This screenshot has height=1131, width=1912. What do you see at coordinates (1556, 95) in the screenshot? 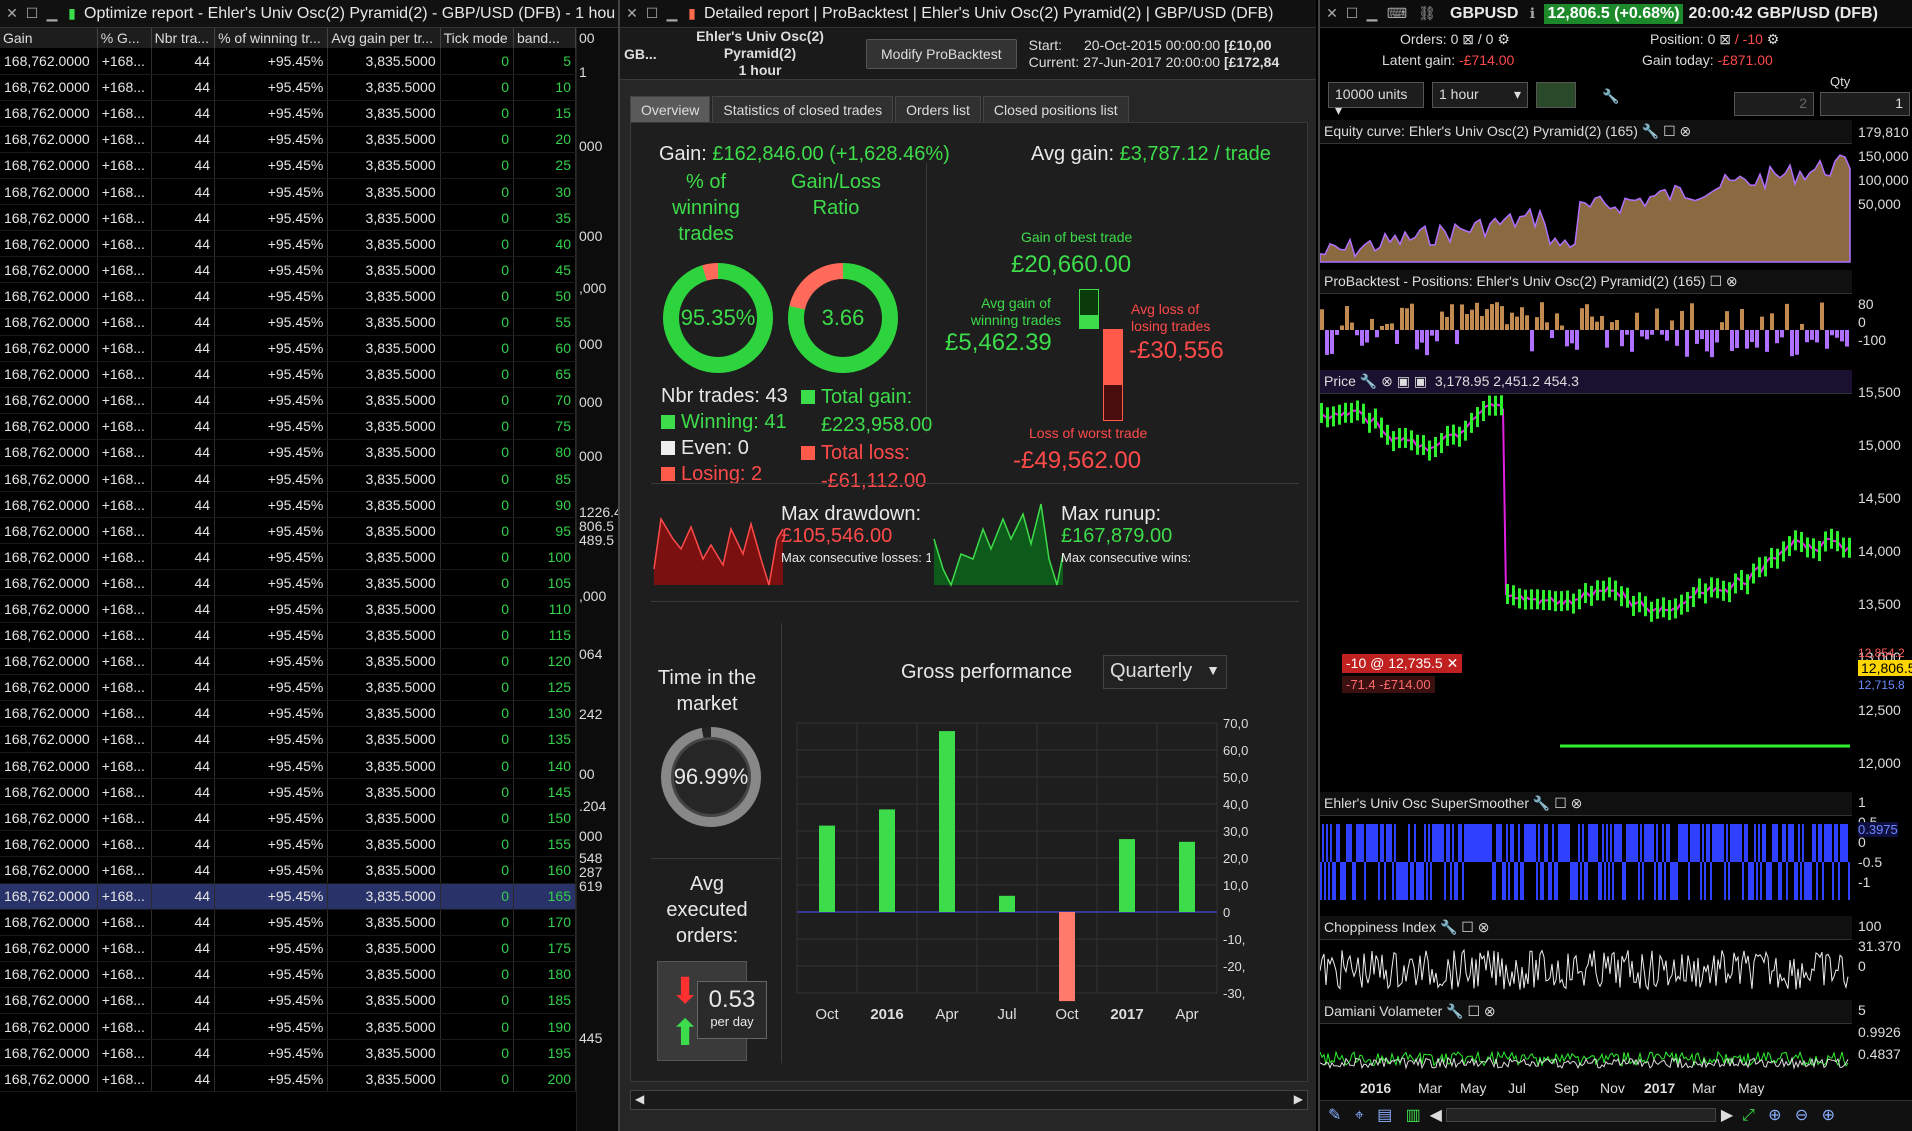
I see `chart-type-icon` at bounding box center [1556, 95].